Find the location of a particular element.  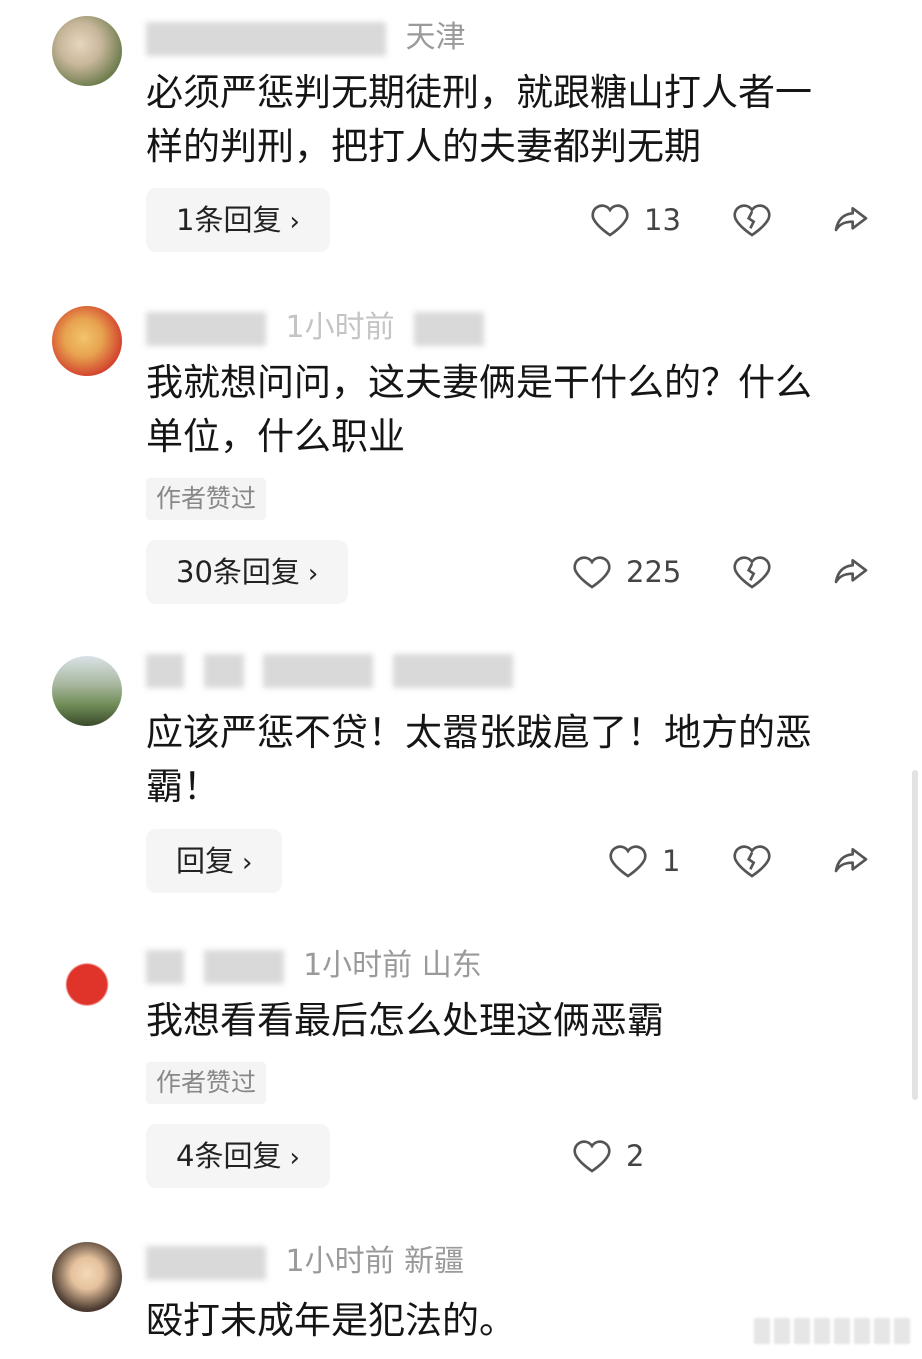

comment-text: 殴打未成年是犯法的。 is located at coordinates (331, 1320).